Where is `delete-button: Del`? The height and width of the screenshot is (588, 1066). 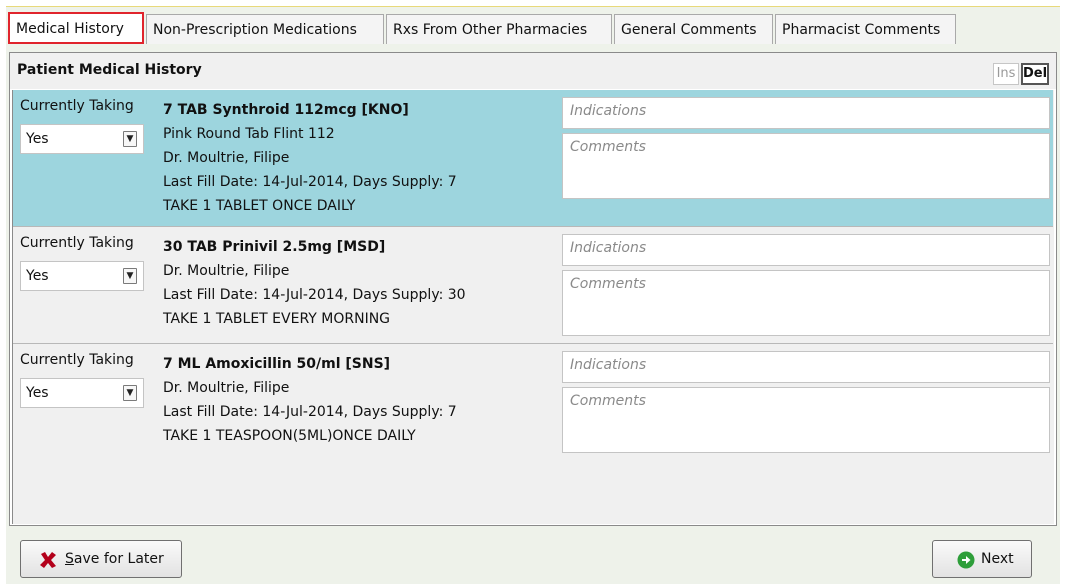
delete-button: Del is located at coordinates (1035, 74).